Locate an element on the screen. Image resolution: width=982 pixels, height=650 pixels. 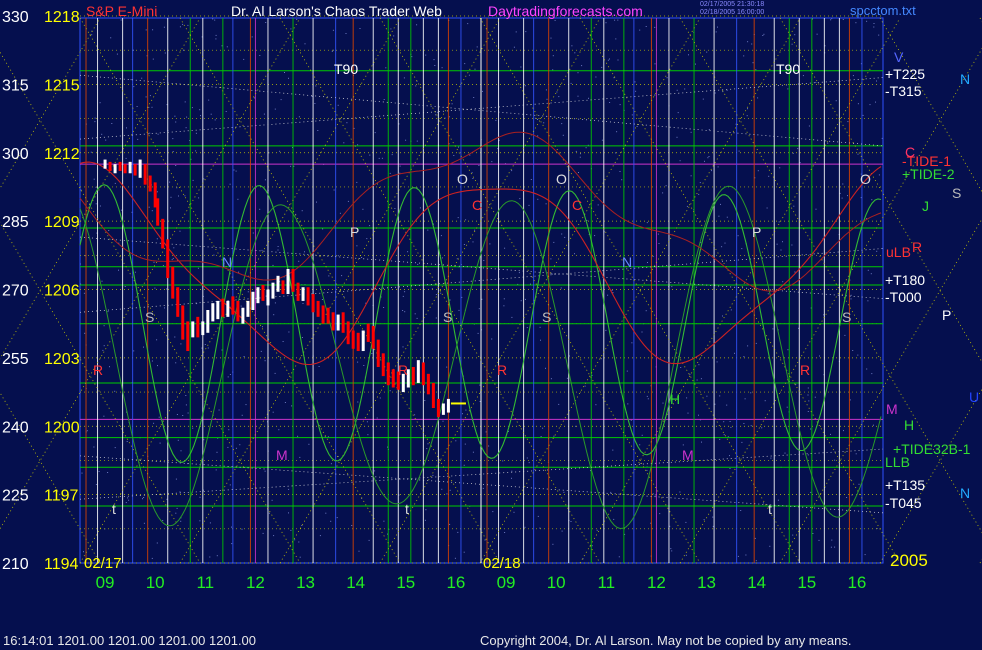
y-axis-degree-label: 255 is located at coordinates (15, 359).